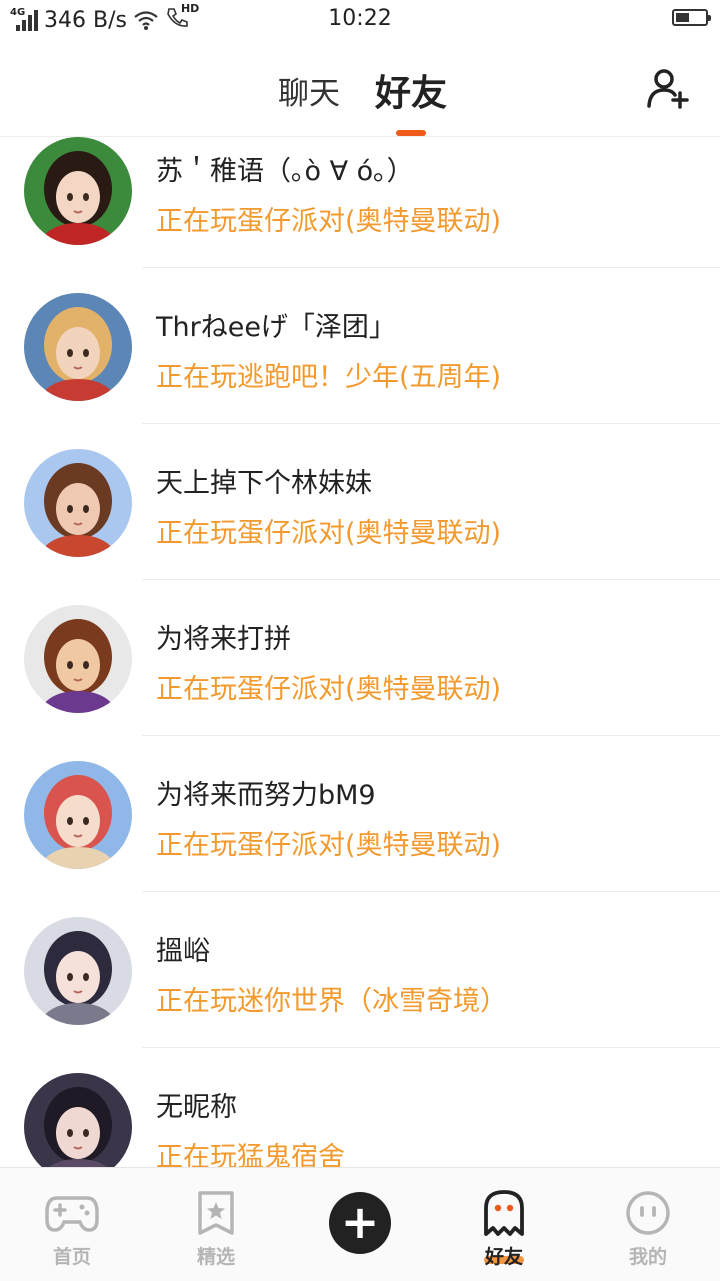 Image resolution: width=720 pixels, height=1281 pixels. I want to click on friend-row: 无昵称正在玩猛鬼宿舍, so click(360, 1120).